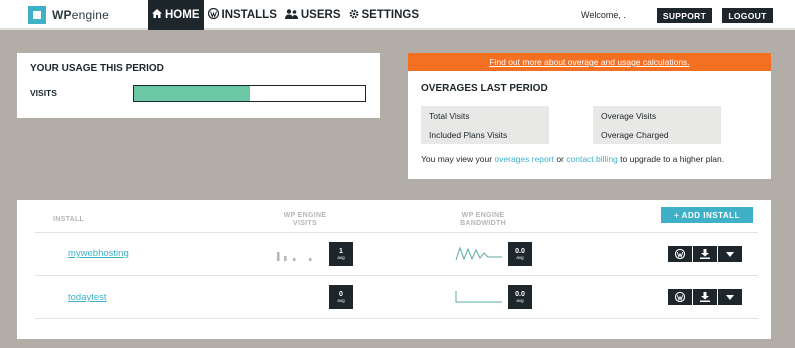  I want to click on home-icon, so click(157, 15).